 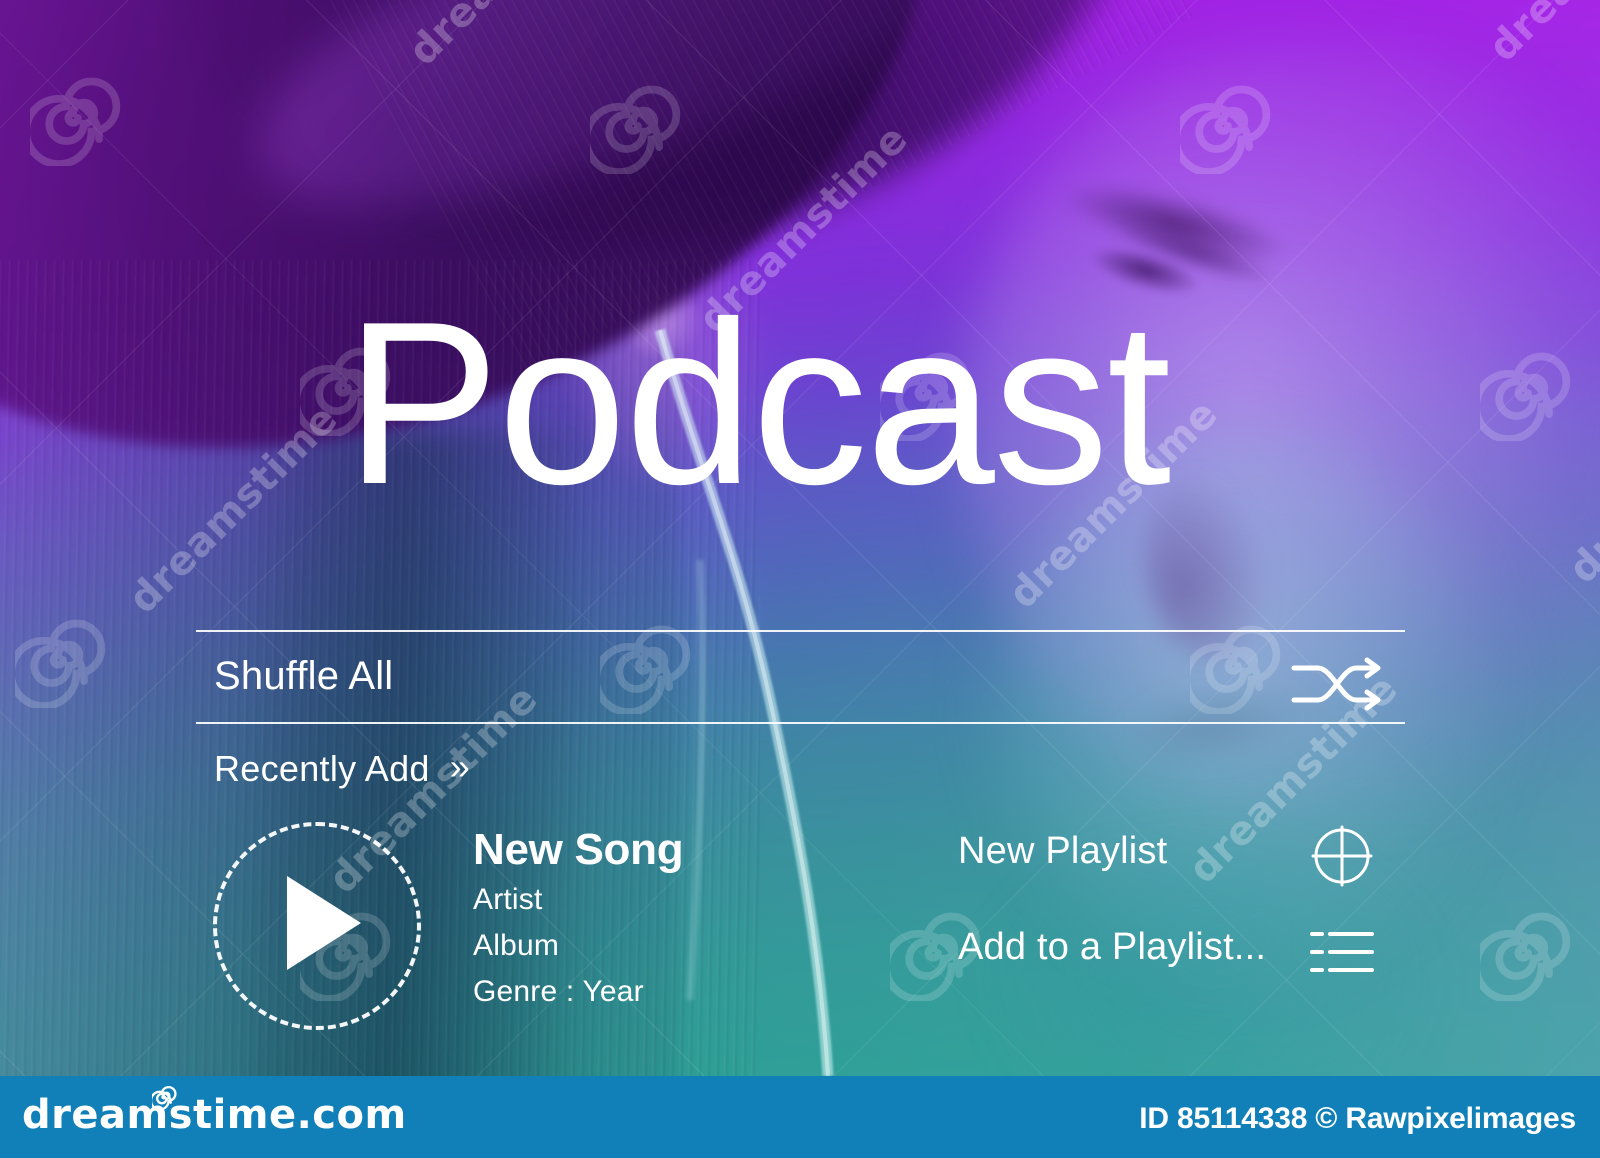 What do you see at coordinates (516, 945) in the screenshot?
I see `song-album: Album` at bounding box center [516, 945].